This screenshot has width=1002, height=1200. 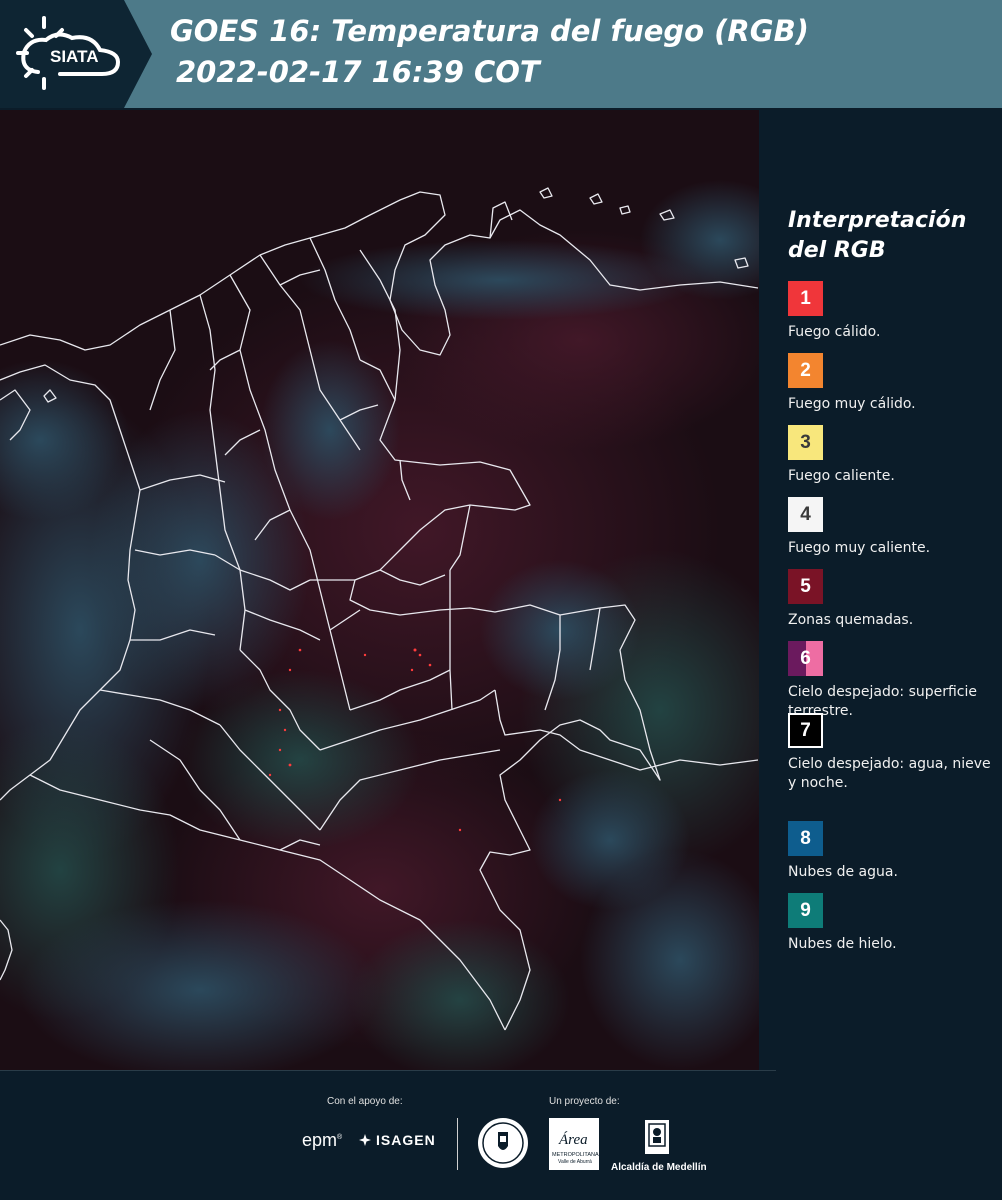 I want to click on legend-number: 4, so click(x=805, y=514).